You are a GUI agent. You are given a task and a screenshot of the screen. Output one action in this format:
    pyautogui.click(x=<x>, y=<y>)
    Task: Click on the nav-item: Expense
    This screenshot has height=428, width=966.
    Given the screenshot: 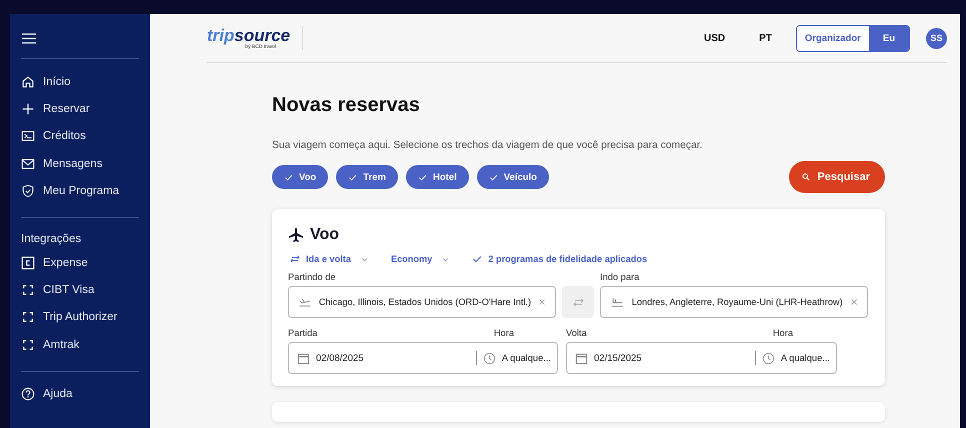 What is the action you would take?
    pyautogui.click(x=80, y=262)
    